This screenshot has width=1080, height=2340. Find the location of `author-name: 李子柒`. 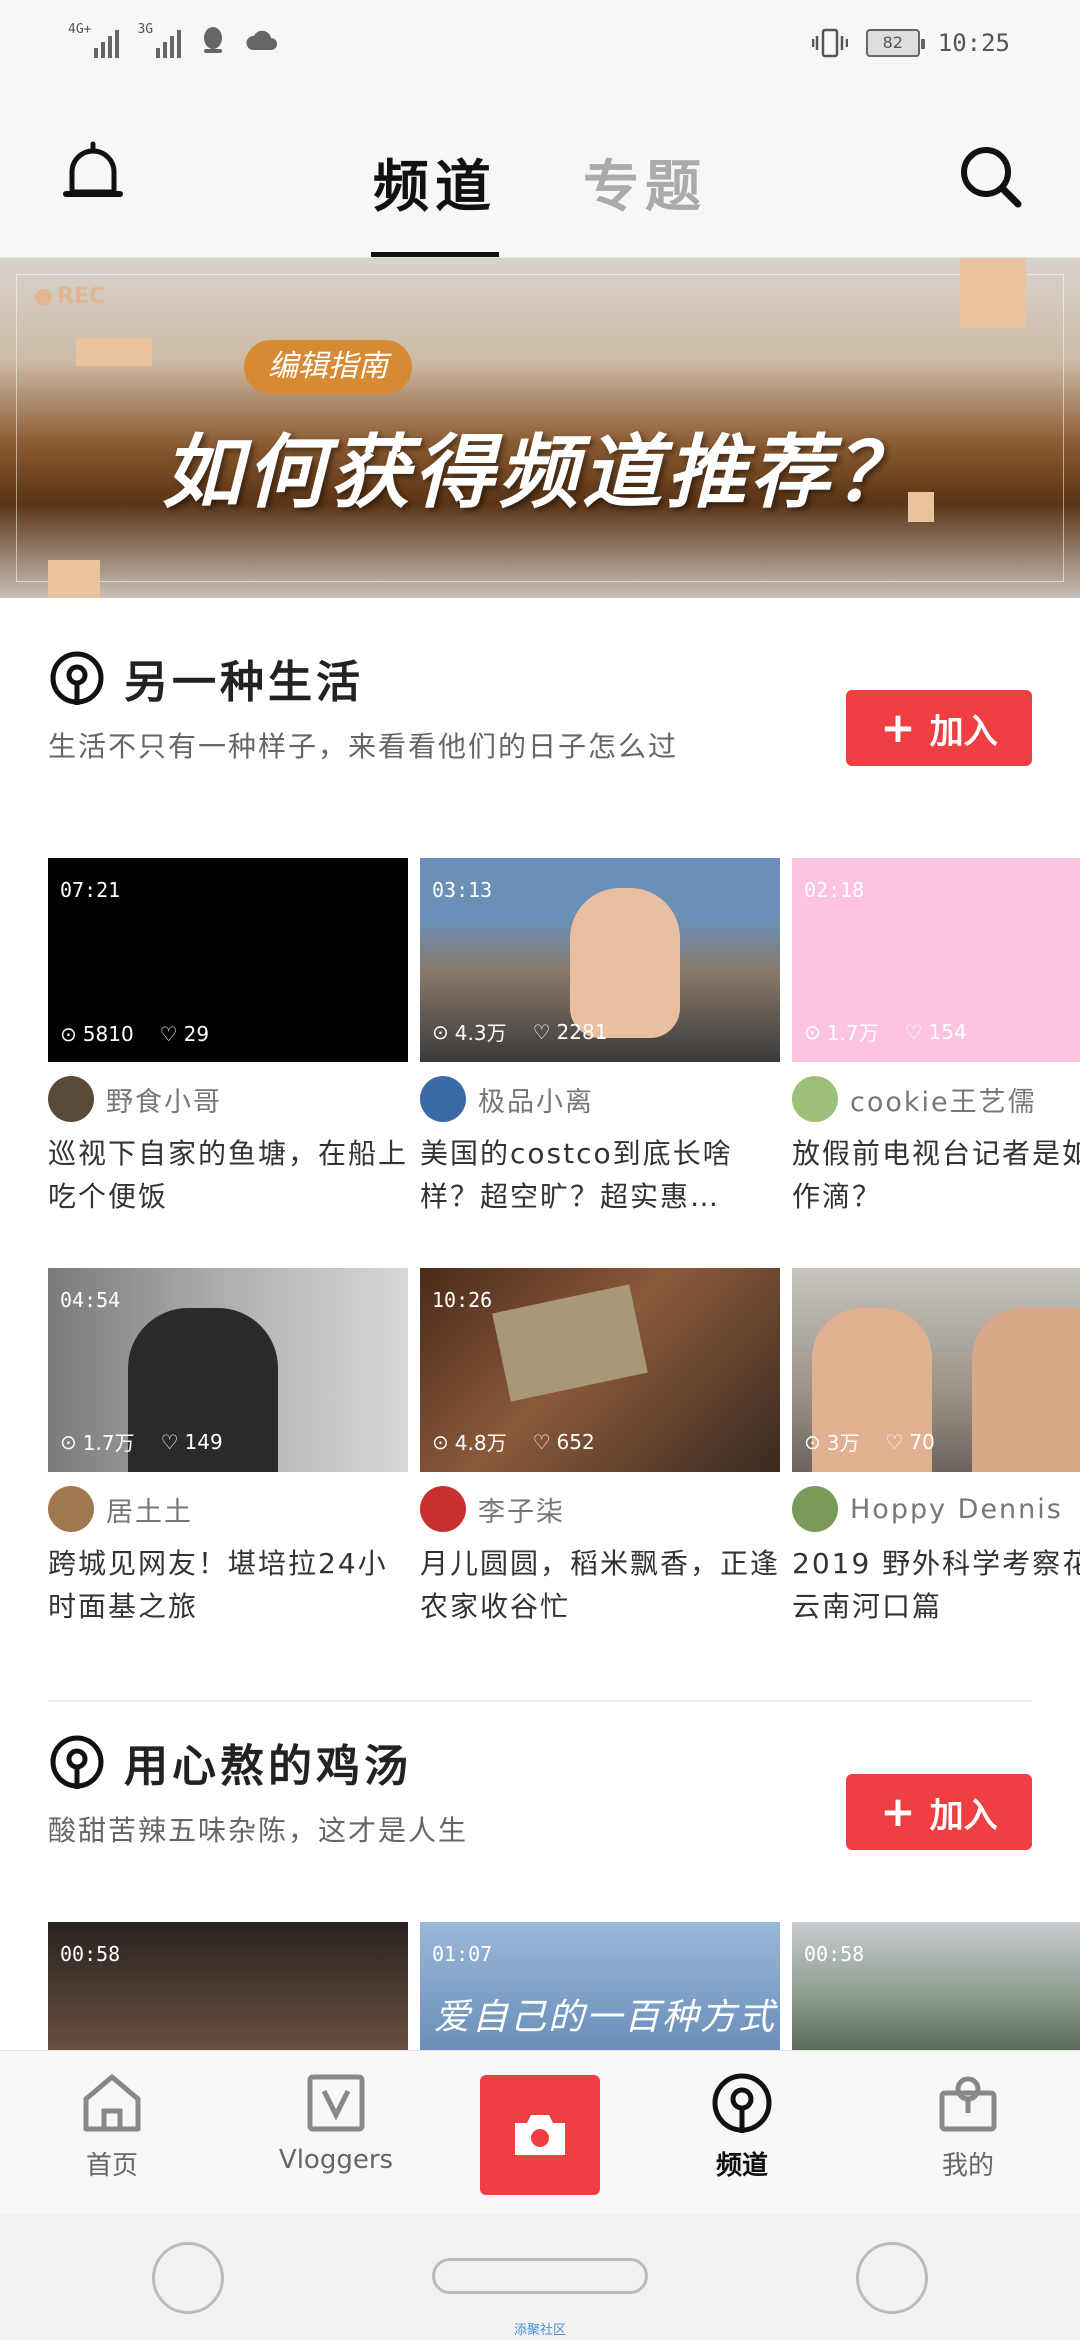

author-name: 李子柒 is located at coordinates (521, 1512).